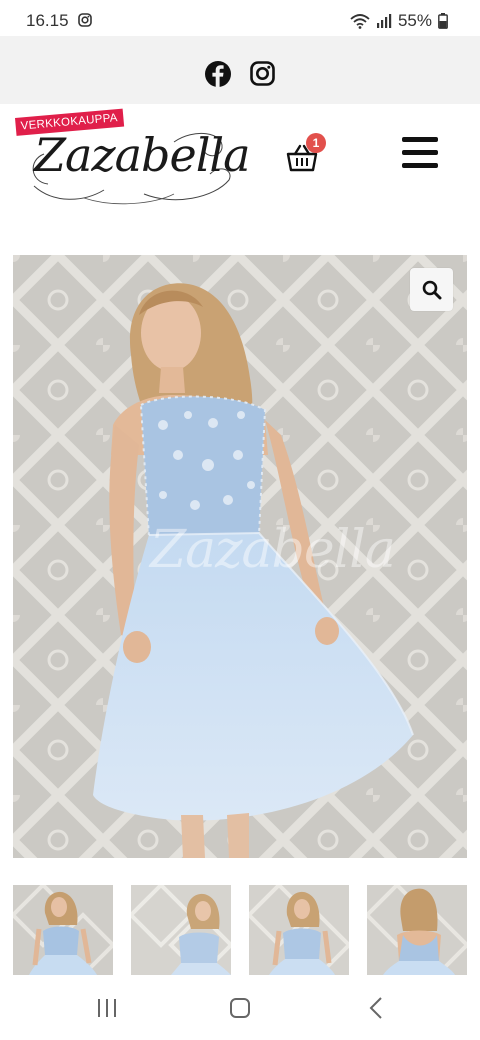 Image resolution: width=480 pixels, height=1040 pixels. What do you see at coordinates (142, 155) in the screenshot?
I see `logo-wordmark: Zazabella` at bounding box center [142, 155].